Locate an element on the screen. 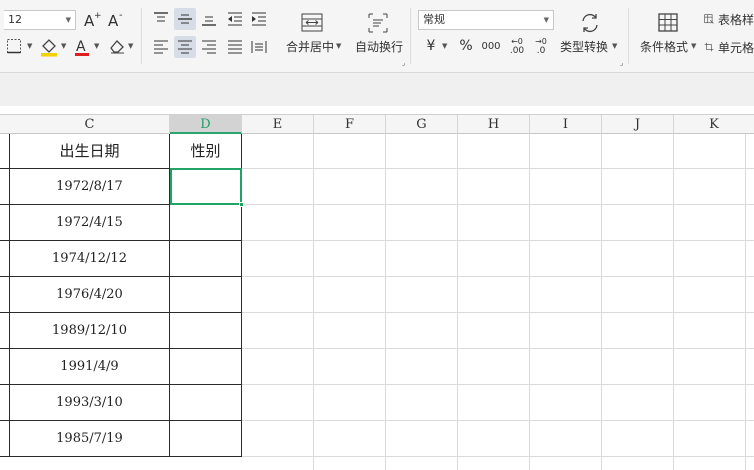 The width and height of the screenshot is (754, 470). cell-birthdate: 1991/4/9 is located at coordinates (89, 366).